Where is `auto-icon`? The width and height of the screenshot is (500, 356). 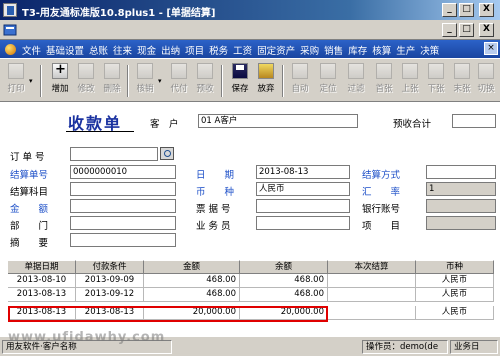
auto-icon is located at coordinates (300, 71).